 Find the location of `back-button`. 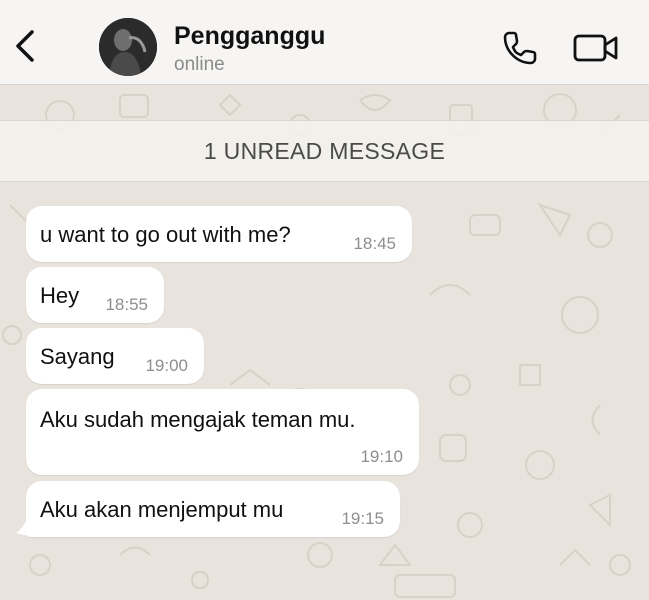

back-button is located at coordinates (26, 44).